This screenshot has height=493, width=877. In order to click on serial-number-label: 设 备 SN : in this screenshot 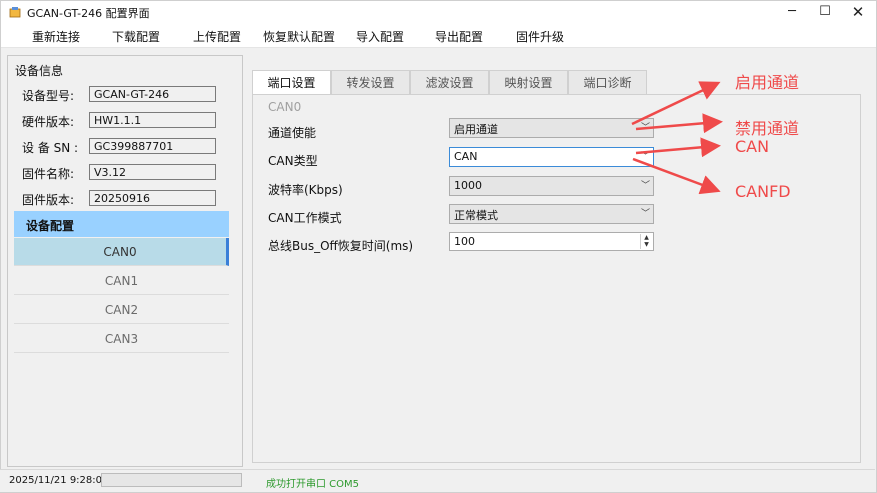, I will do `click(50, 148)`.